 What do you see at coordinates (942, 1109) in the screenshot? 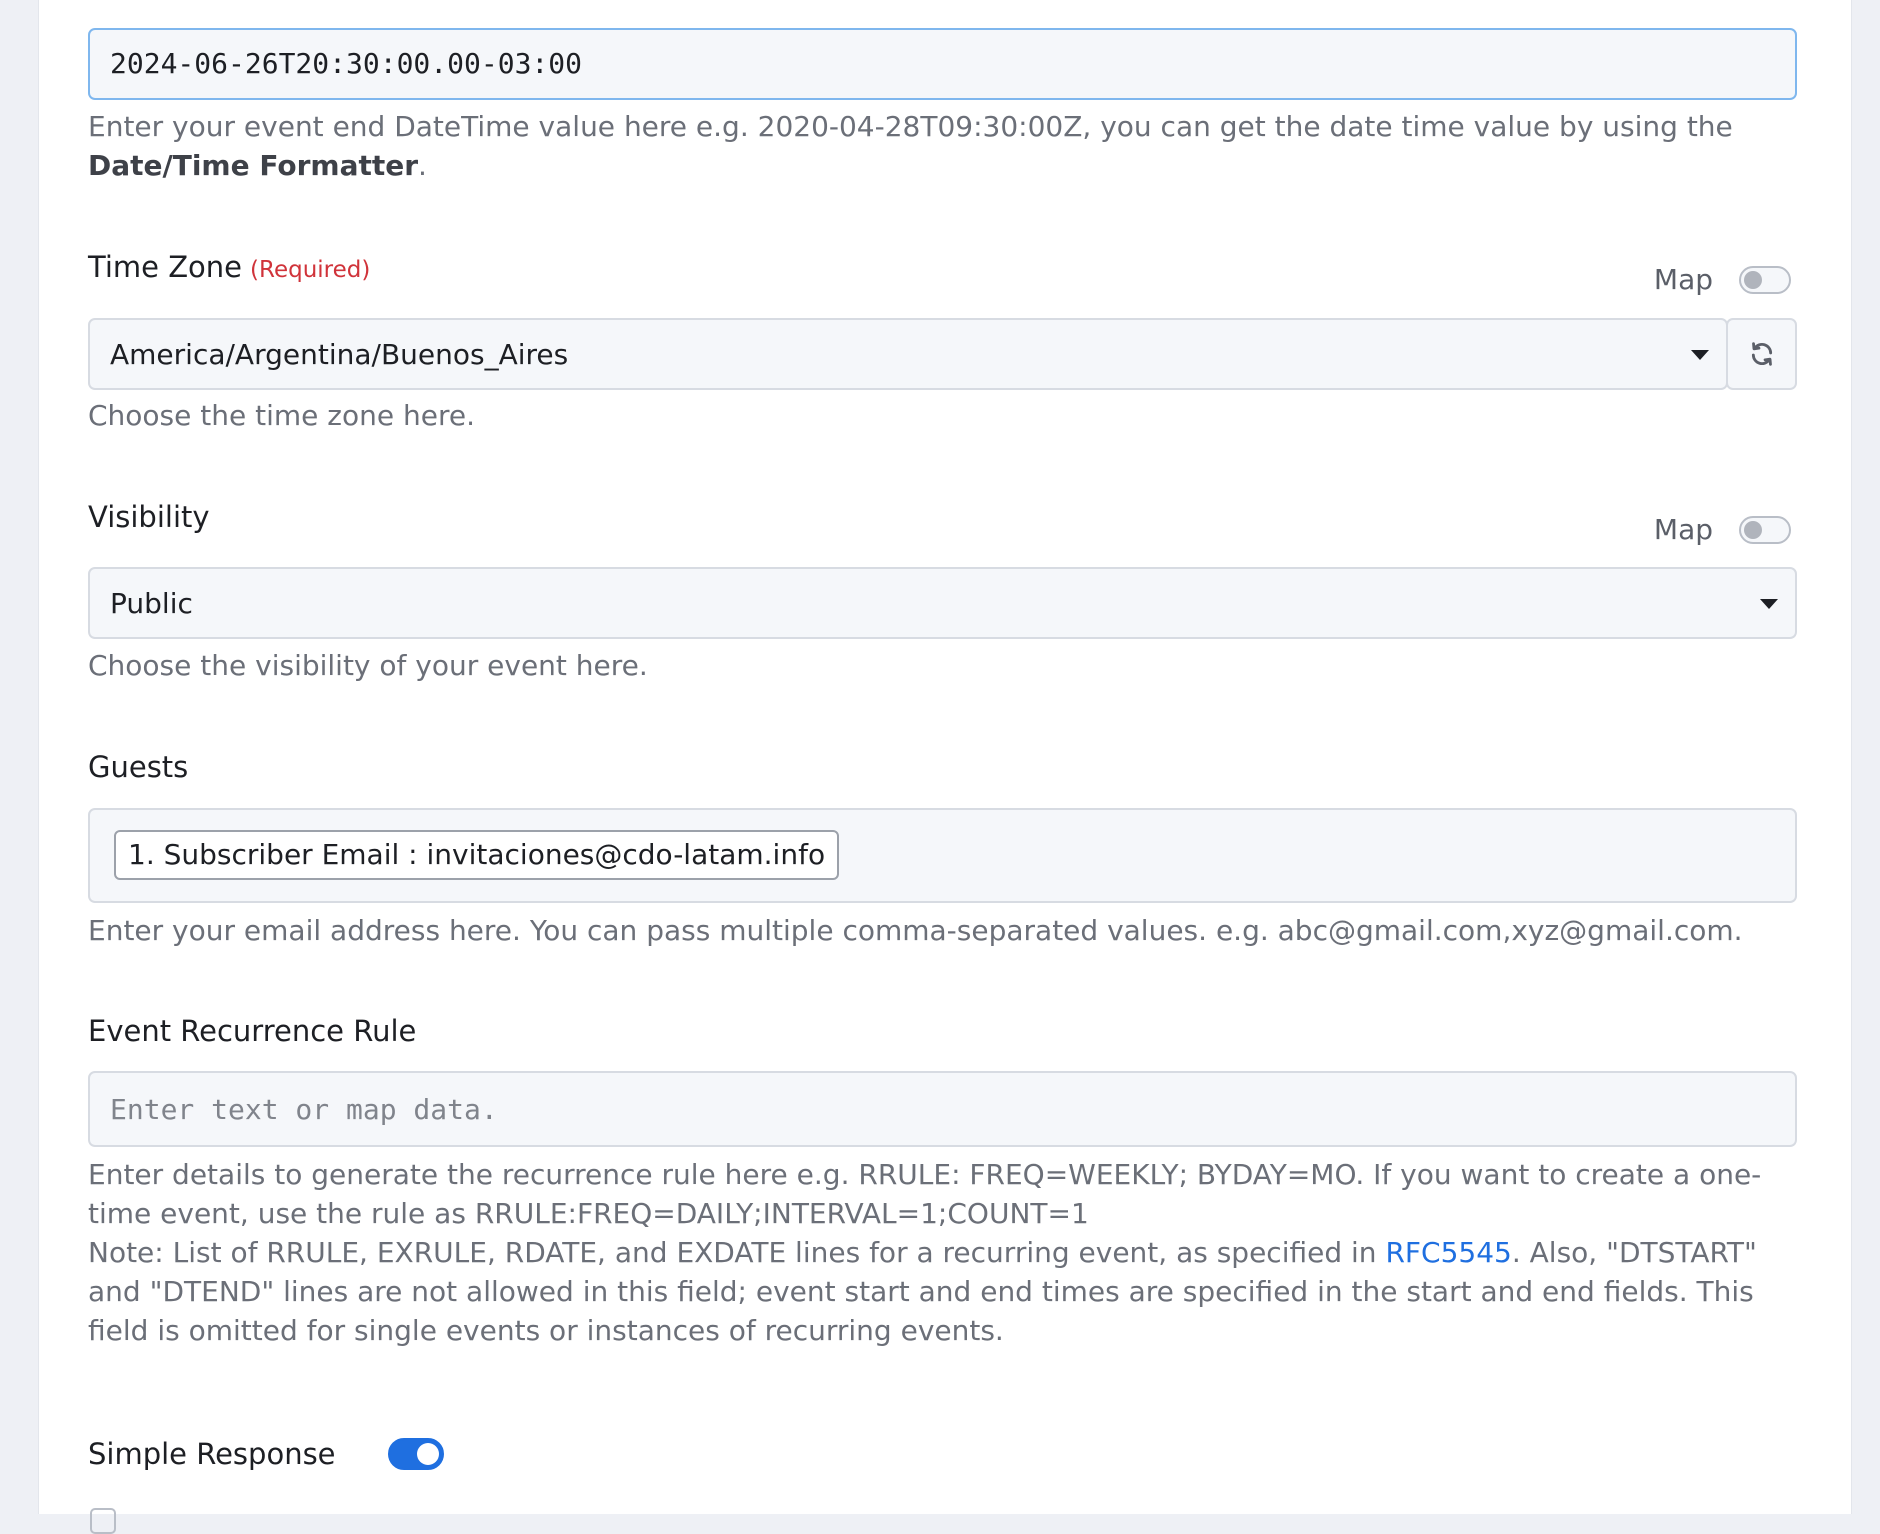
I see `recurrence-input: Enter text or map data.` at bounding box center [942, 1109].